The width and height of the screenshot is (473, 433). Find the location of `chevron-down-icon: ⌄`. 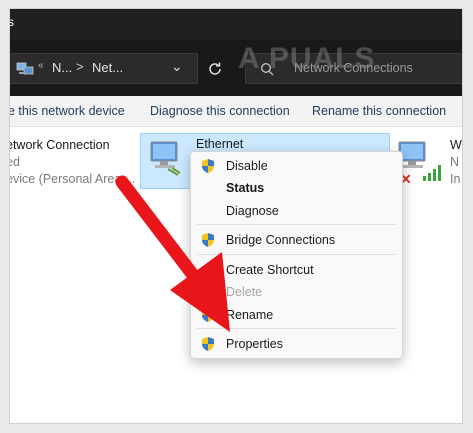

chevron-down-icon: ⌄ is located at coordinates (177, 66).